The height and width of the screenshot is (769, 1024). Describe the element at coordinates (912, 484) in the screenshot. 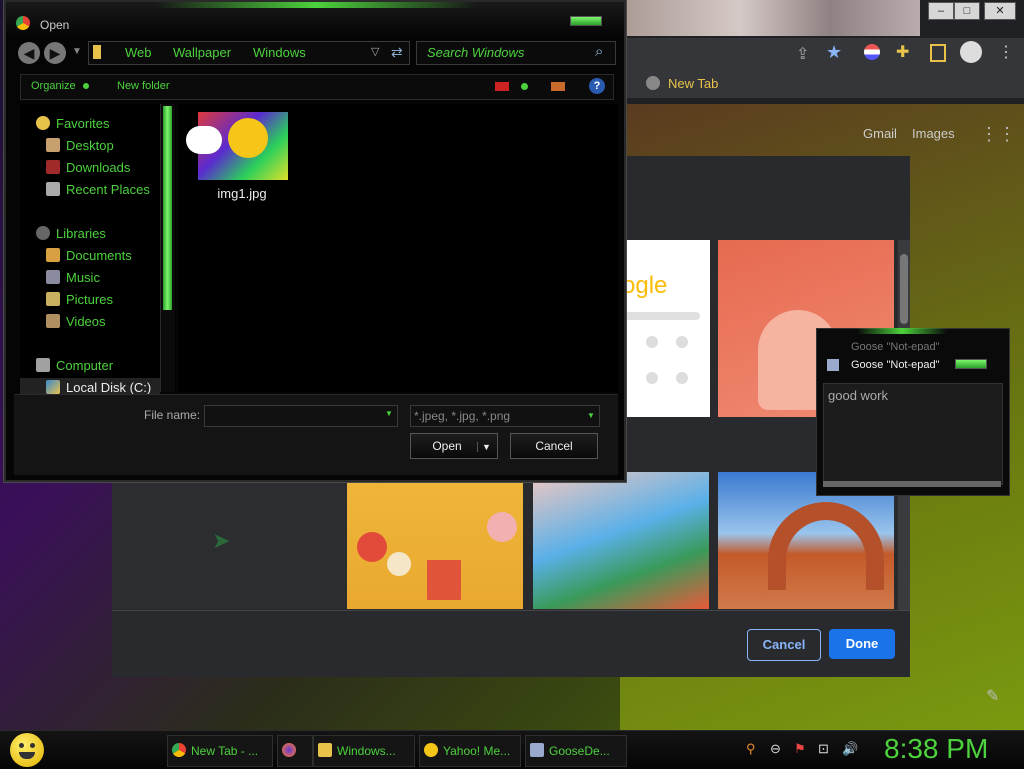

I see `notepad-scrollbar` at that location.